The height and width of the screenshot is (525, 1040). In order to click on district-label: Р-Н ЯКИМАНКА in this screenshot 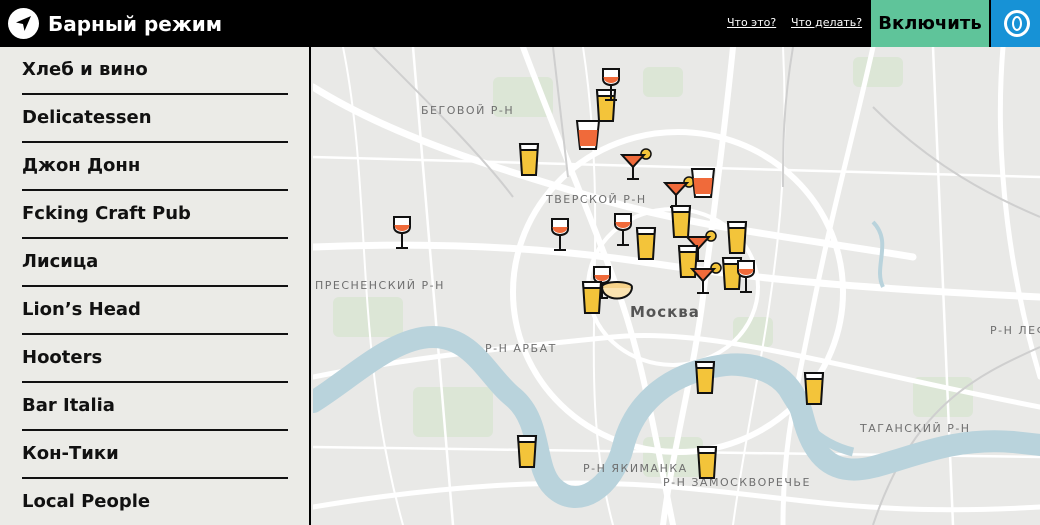, I will do `click(635, 468)`.